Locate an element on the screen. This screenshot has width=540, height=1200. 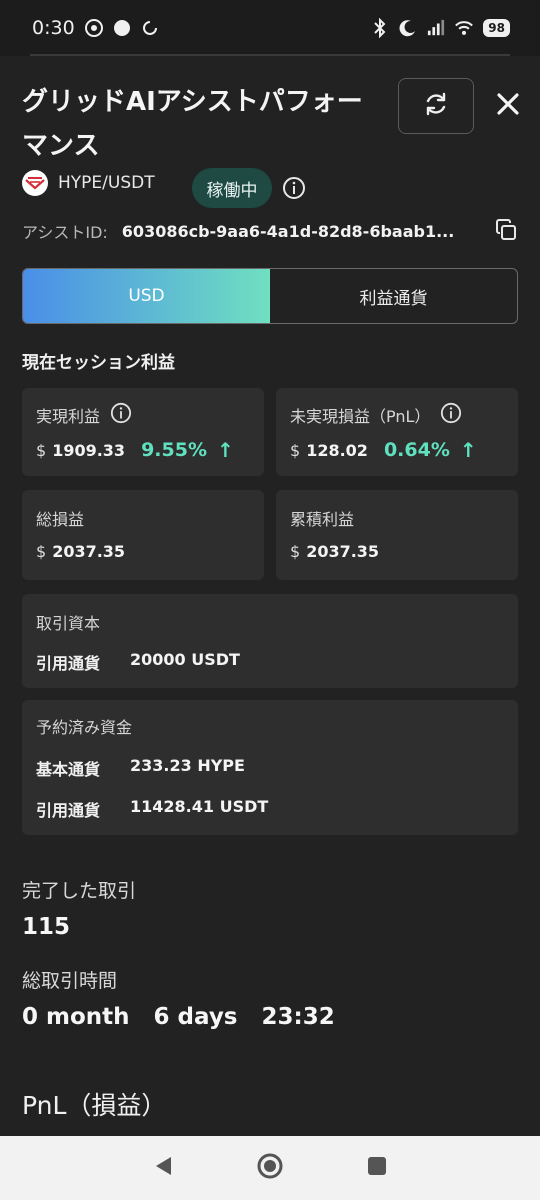
toggle-profit-currency: 利益通貨 is located at coordinates (393, 296).